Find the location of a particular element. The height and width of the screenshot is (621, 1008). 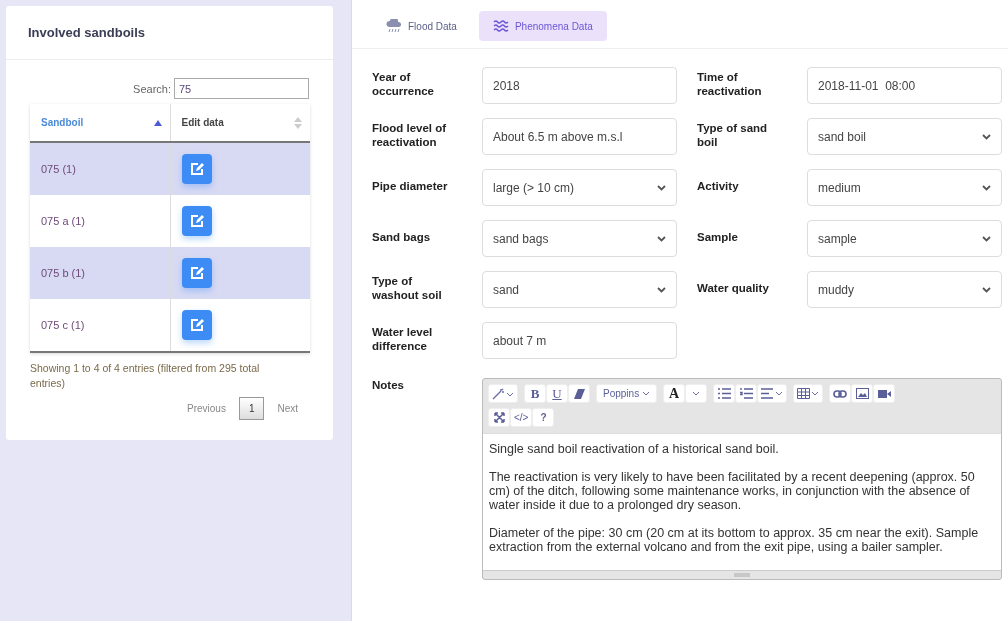

select-field: sand bags is located at coordinates (579, 238).